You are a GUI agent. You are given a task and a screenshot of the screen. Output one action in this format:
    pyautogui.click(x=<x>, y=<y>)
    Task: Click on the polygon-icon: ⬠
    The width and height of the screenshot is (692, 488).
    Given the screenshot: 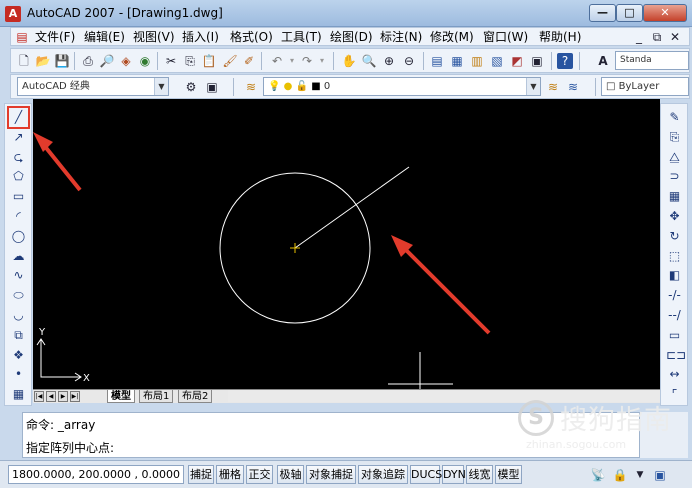 What is the action you would take?
    pyautogui.click(x=18, y=176)
    